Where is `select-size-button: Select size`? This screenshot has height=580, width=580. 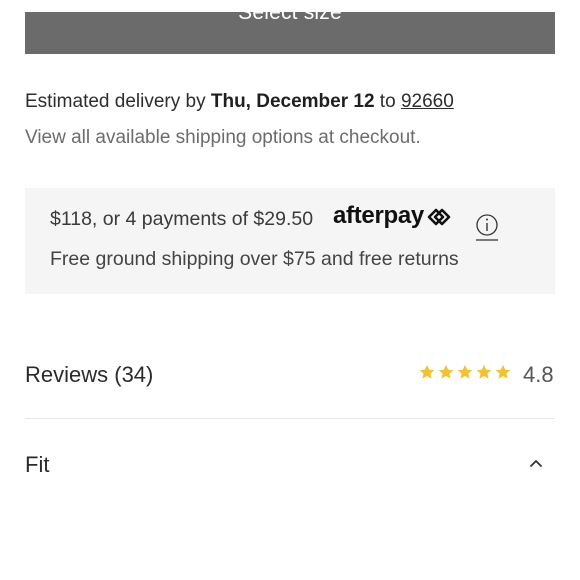 select-size-button: Select size is located at coordinates (290, 33).